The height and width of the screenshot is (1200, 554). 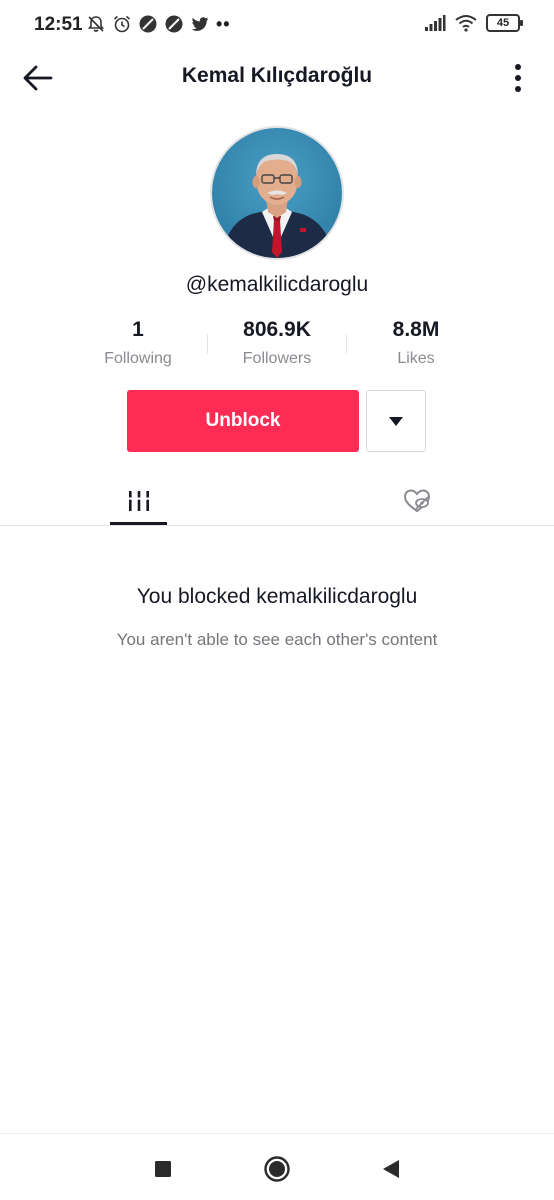 I want to click on recents-icon, so click(x=163, y=1169).